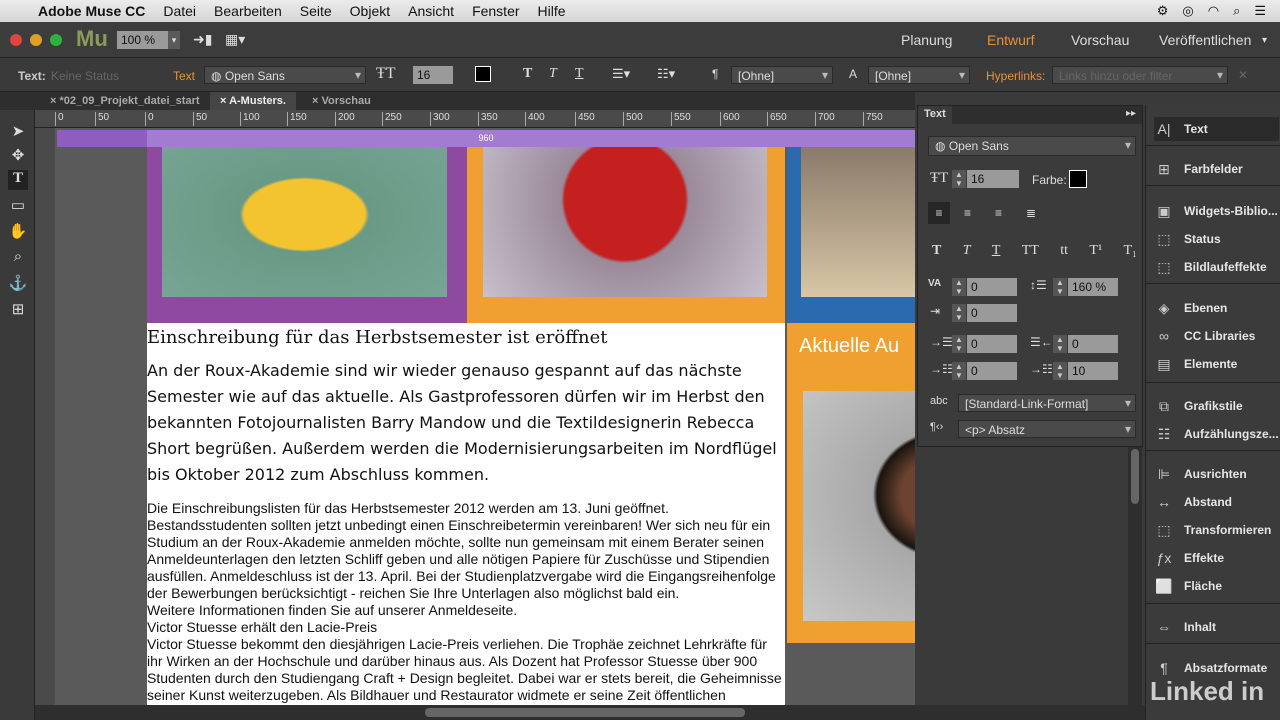  What do you see at coordinates (285, 75) in the screenshot?
I see `font-select: ◍ Open Sans` at bounding box center [285, 75].